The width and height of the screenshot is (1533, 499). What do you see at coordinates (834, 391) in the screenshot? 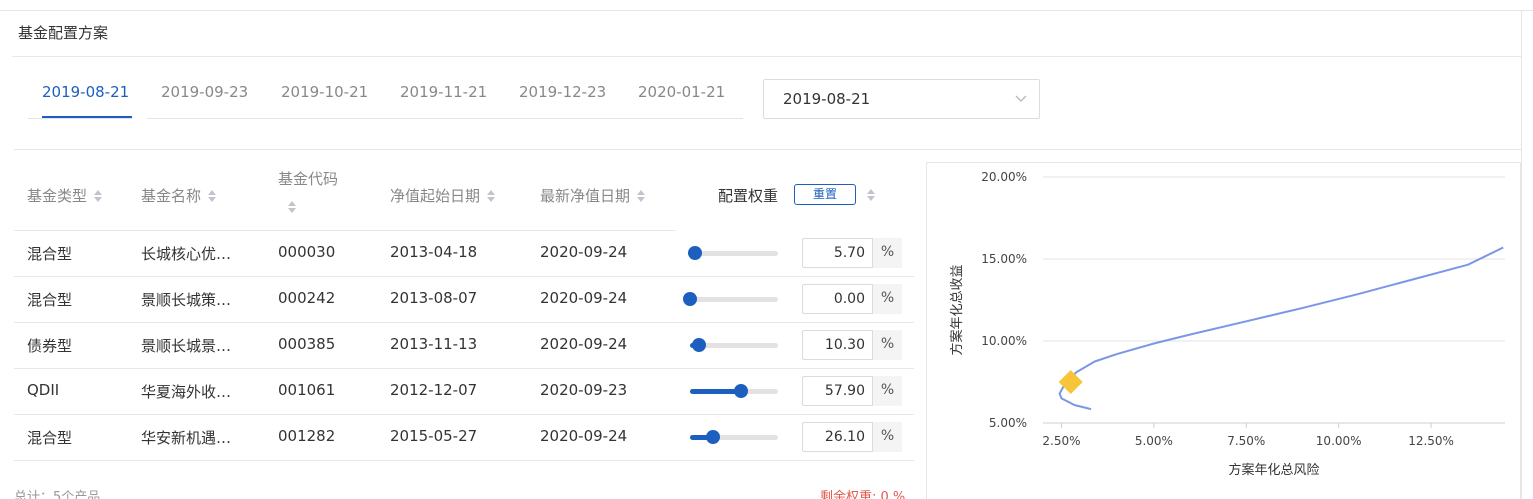
I see `weight-value: 57.90` at bounding box center [834, 391].